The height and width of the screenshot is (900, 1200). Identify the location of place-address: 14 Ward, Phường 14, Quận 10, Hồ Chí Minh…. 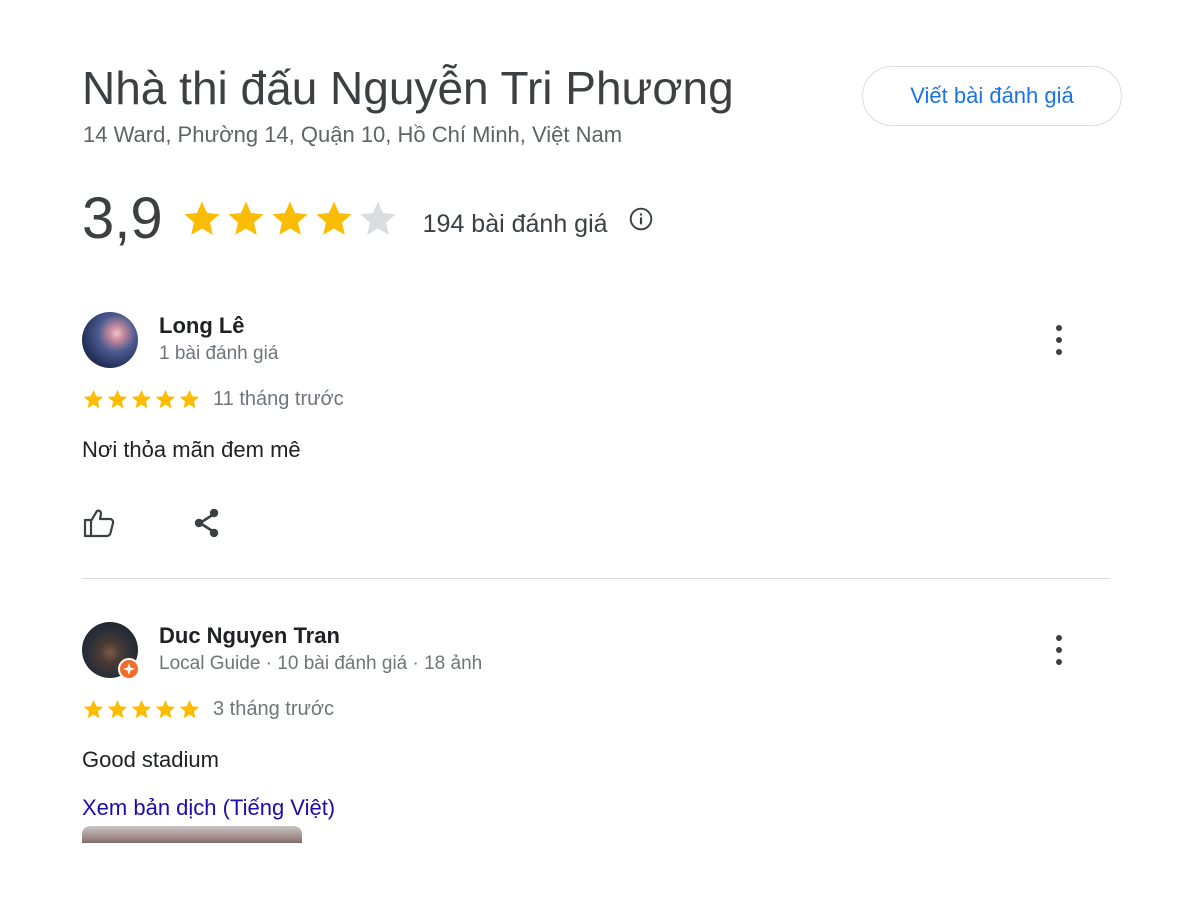
(353, 134).